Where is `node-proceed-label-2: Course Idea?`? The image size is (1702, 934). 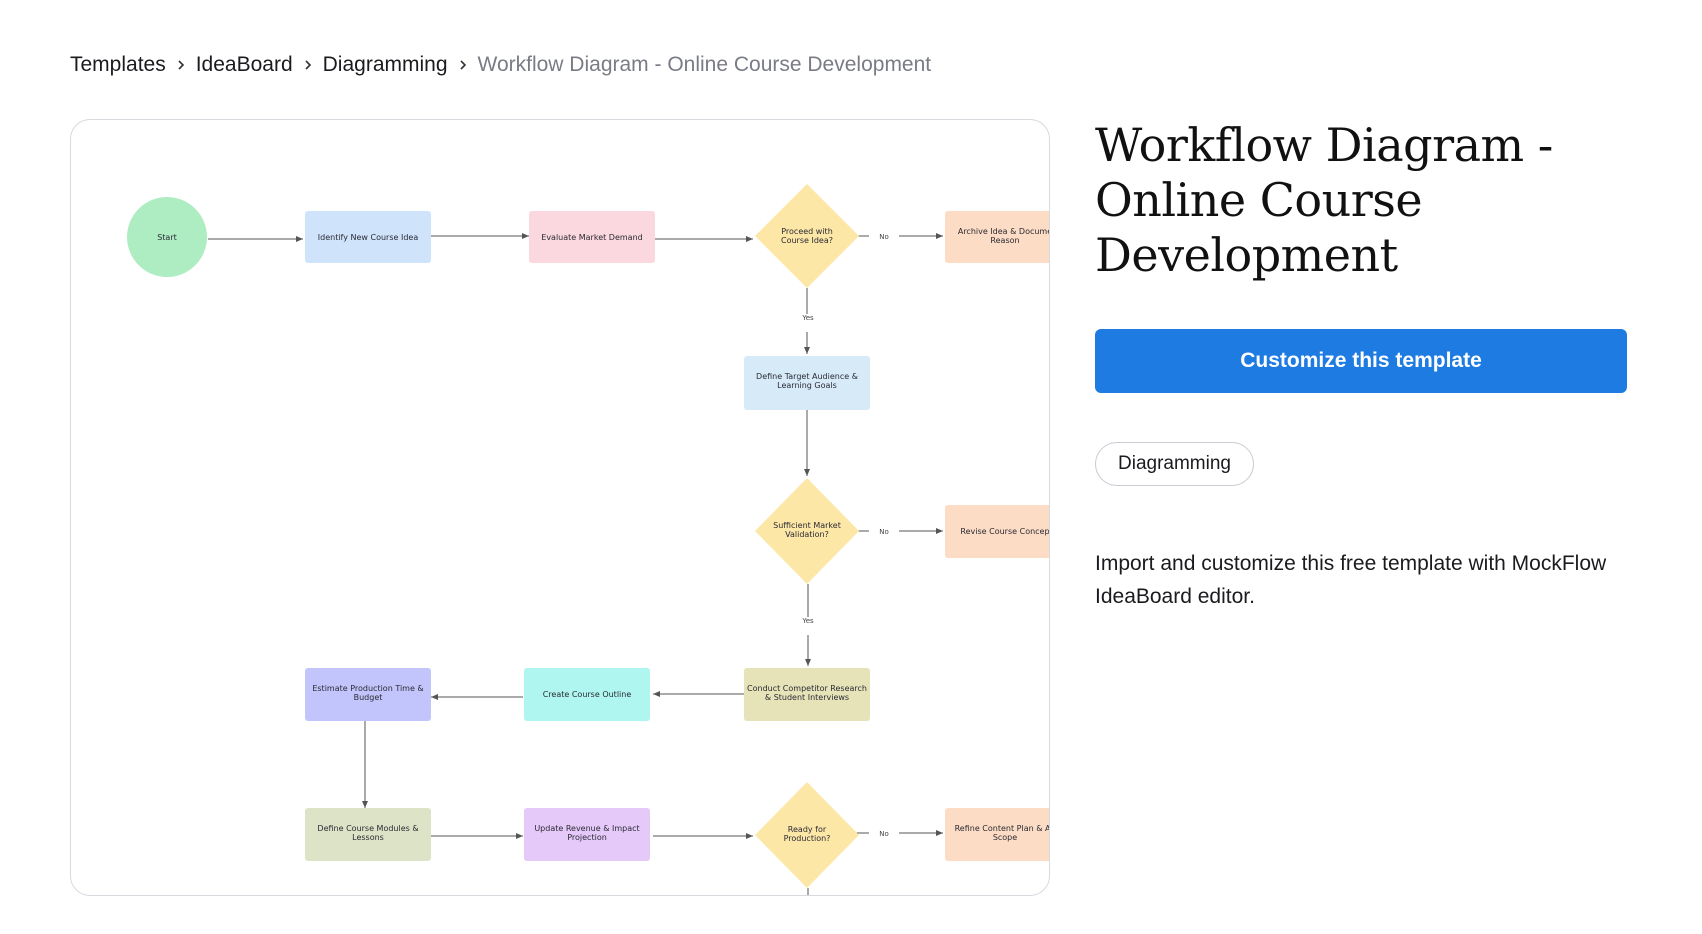 node-proceed-label-2: Course Idea? is located at coordinates (807, 240).